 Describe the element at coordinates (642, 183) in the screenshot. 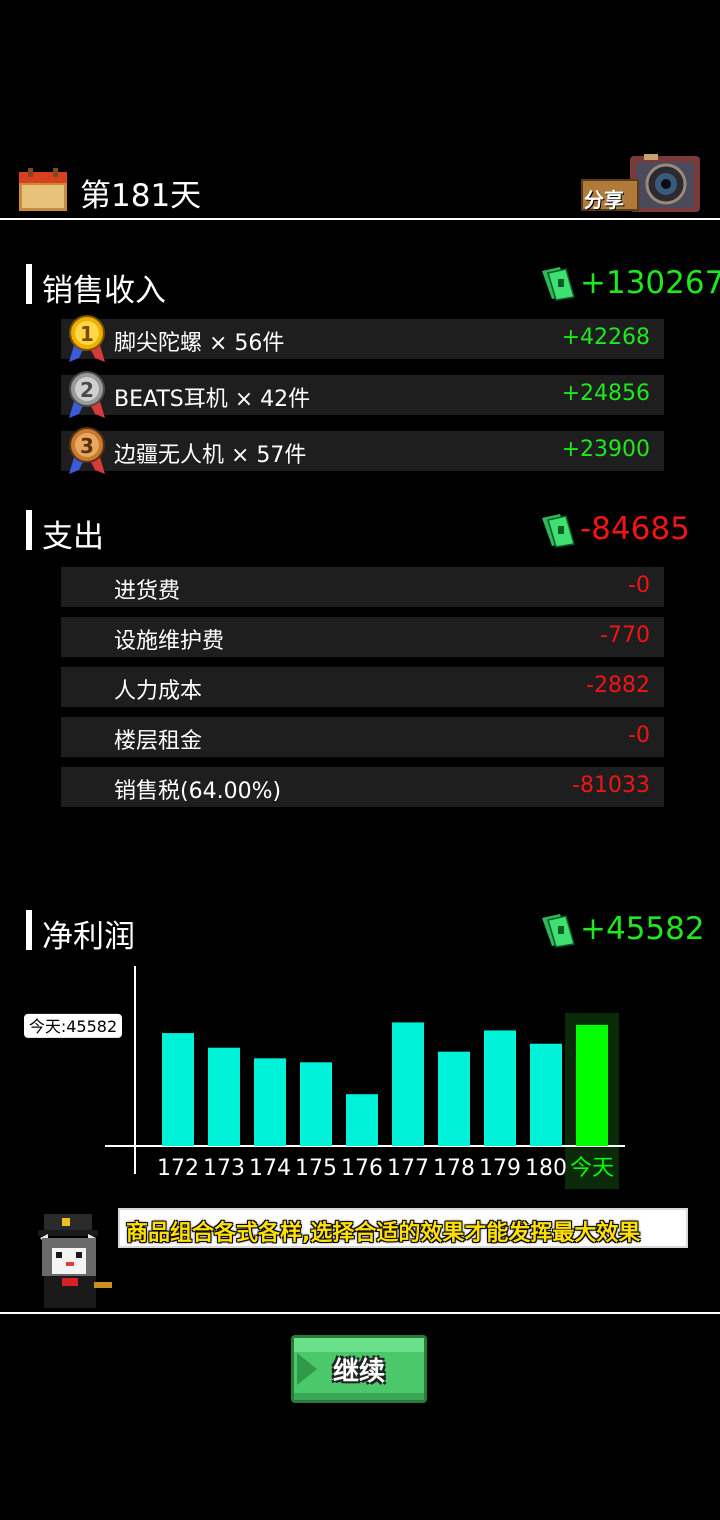

I see `share-button: 分享` at that location.